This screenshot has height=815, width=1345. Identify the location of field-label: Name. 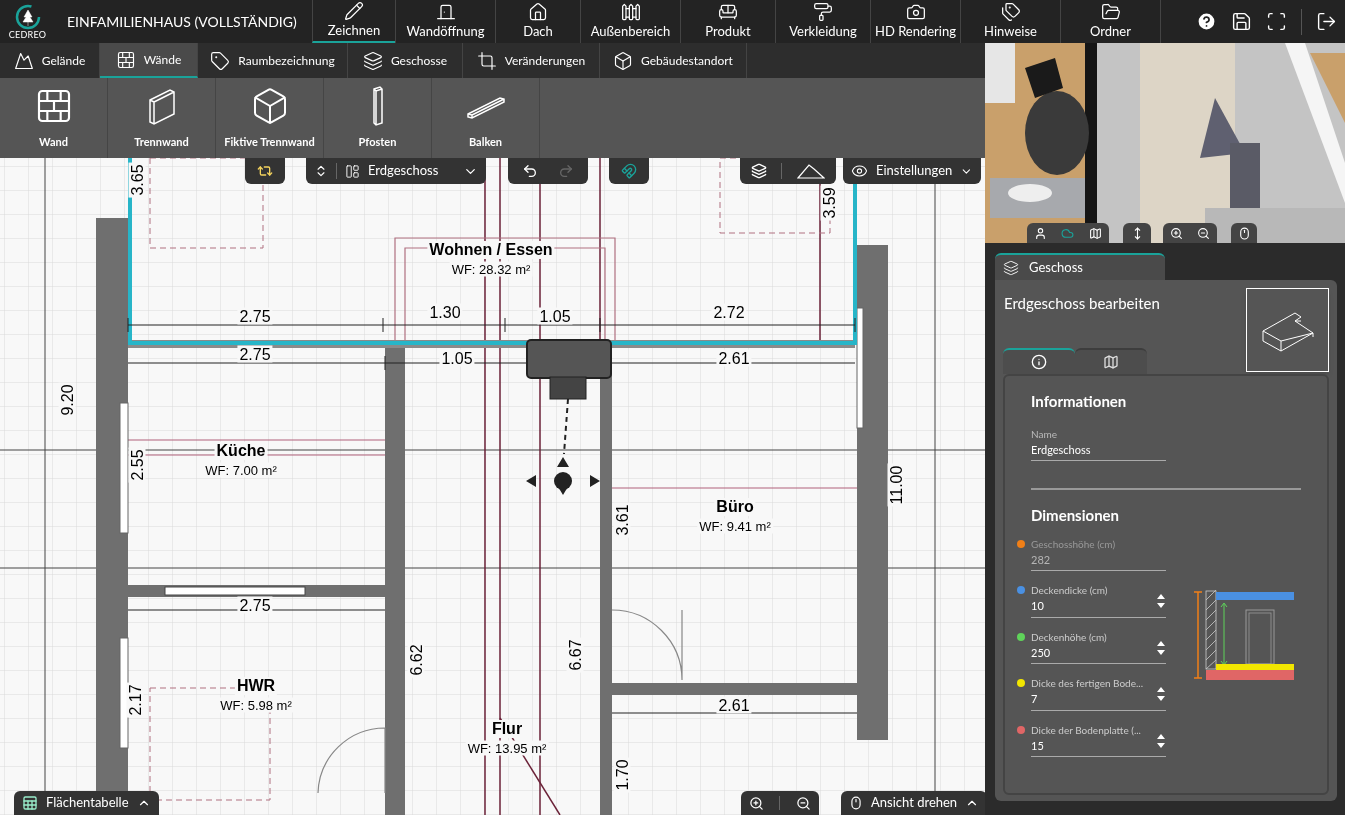
(1044, 434).